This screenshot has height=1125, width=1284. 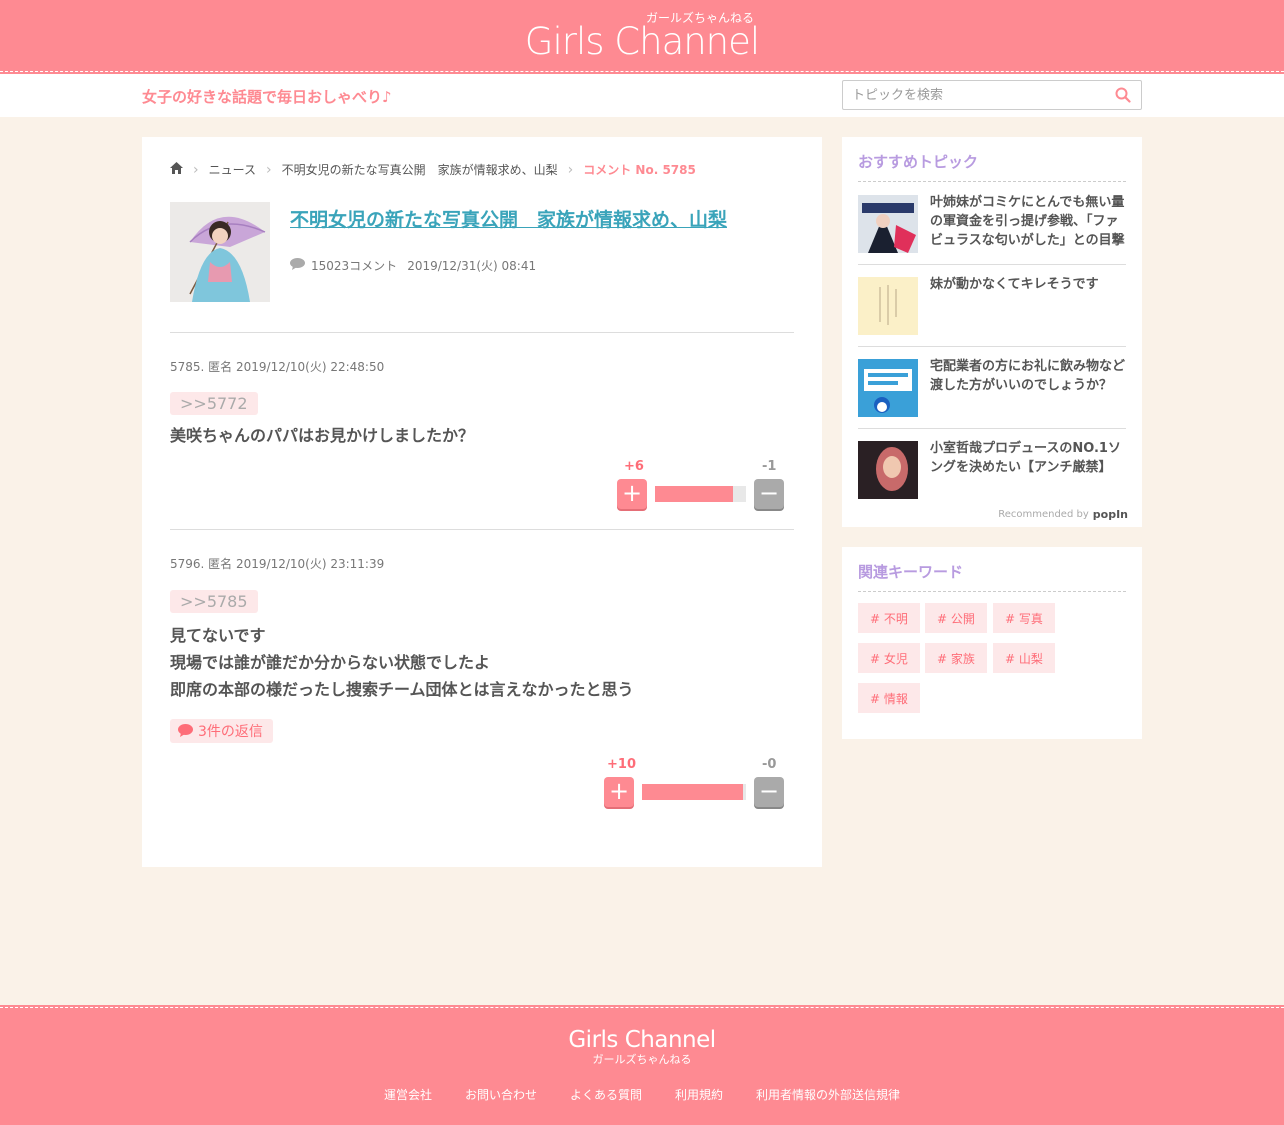 What do you see at coordinates (621, 764) in the screenshot?
I see `plus-count: +10` at bounding box center [621, 764].